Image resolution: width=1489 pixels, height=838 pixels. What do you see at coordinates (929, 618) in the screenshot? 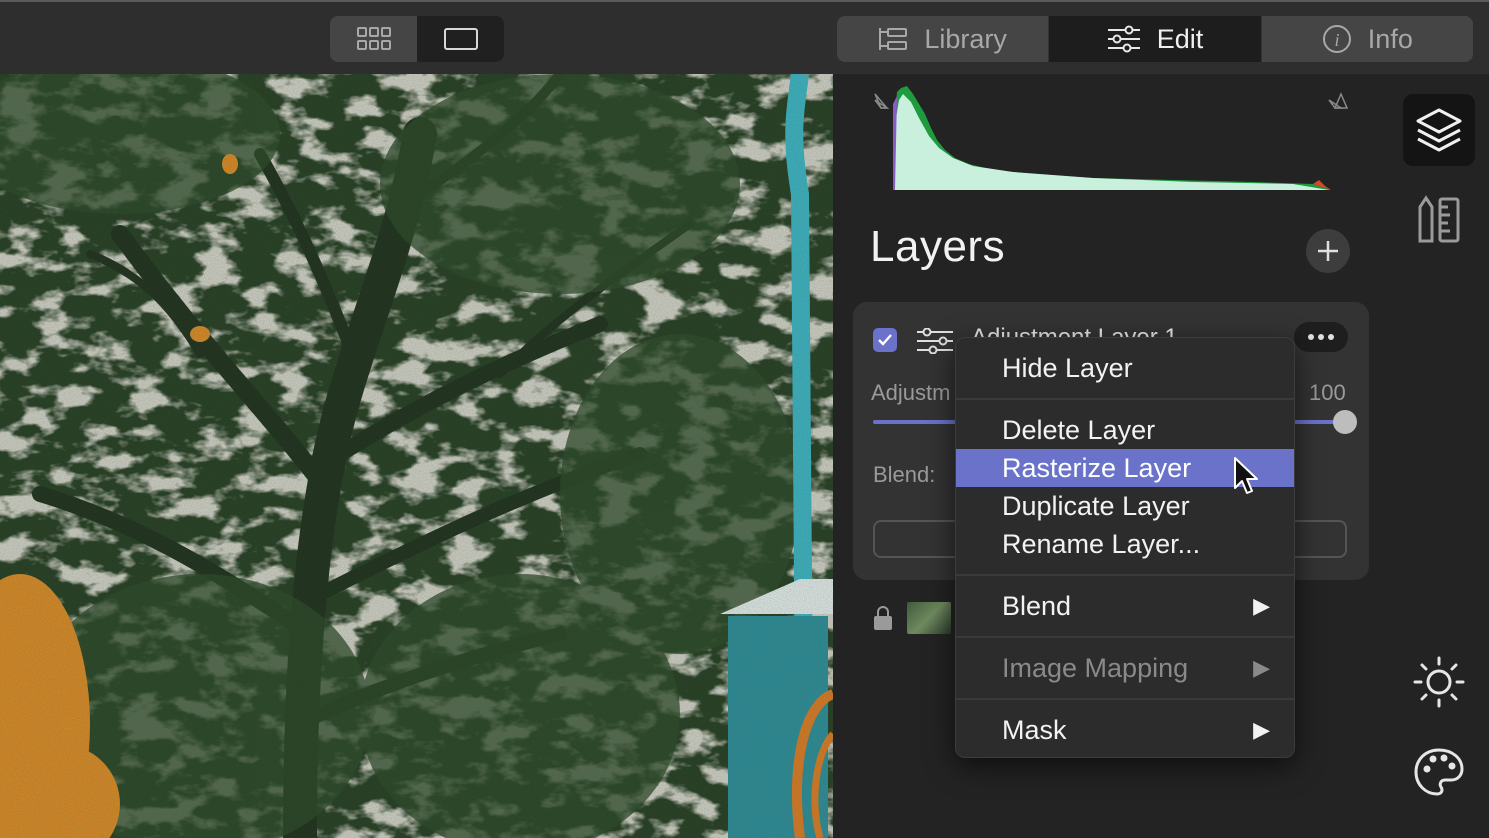
I see `base-layer-thumbnail` at bounding box center [929, 618].